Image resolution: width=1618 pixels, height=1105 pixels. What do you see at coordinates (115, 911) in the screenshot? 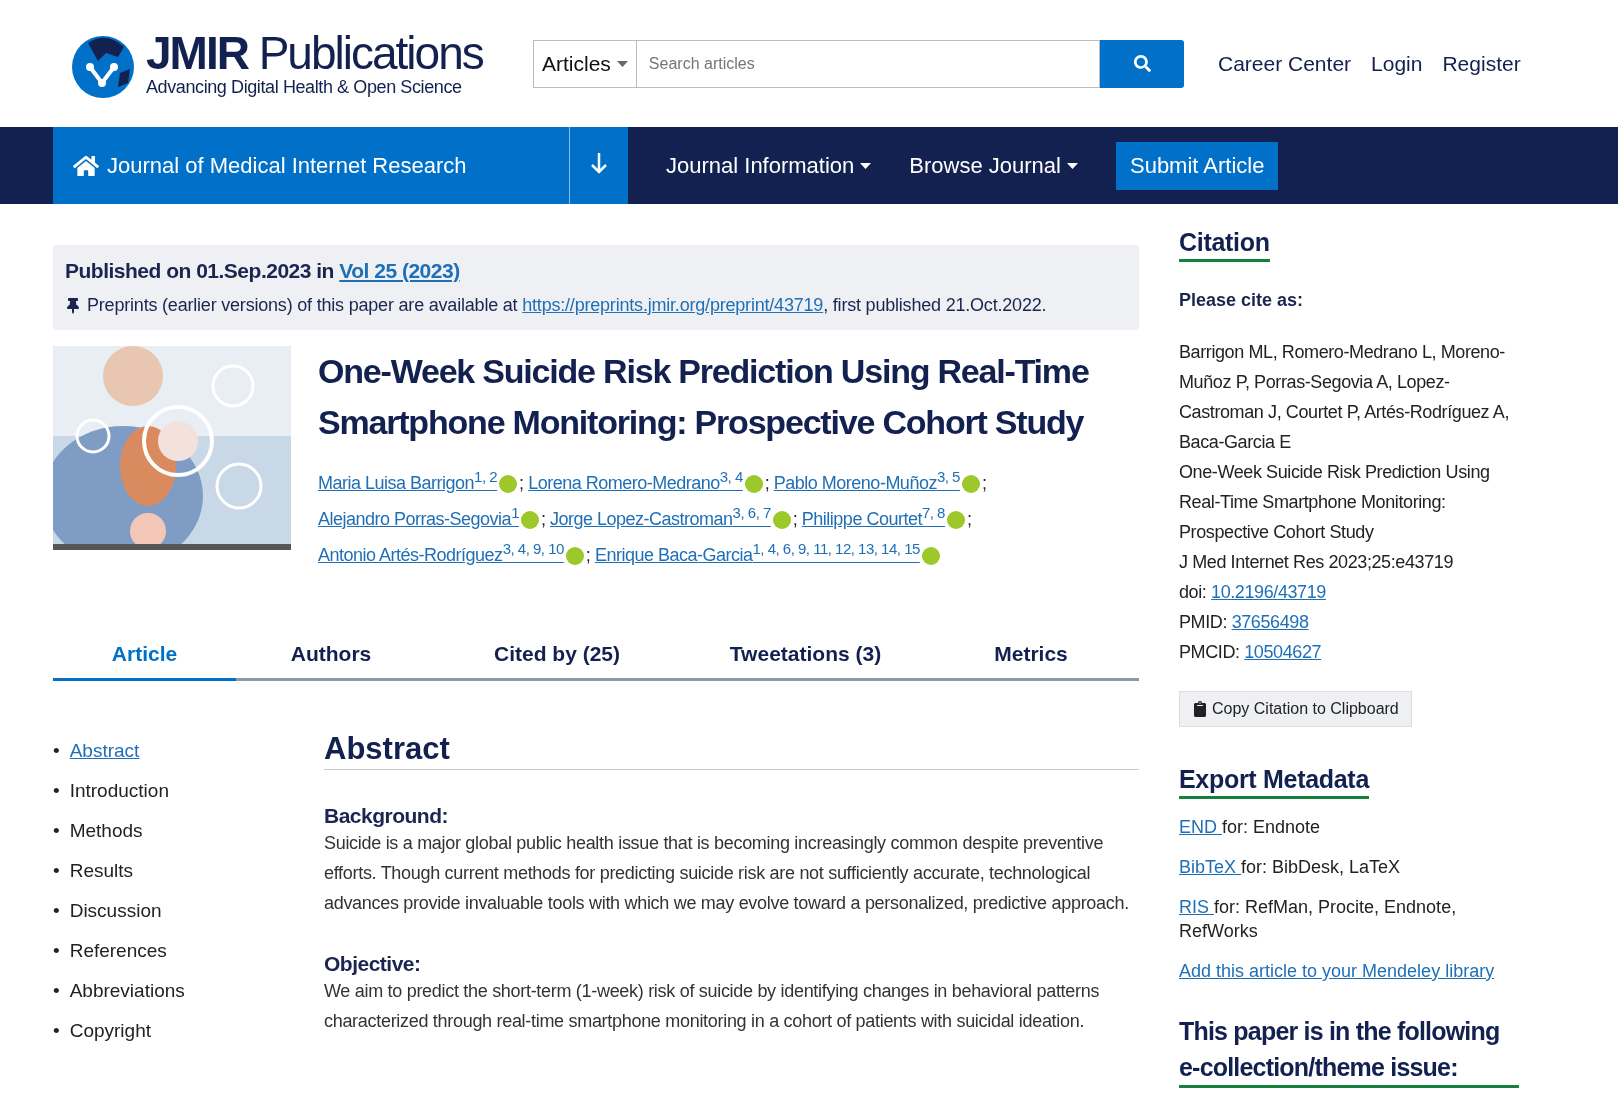
I see `toc-link: Discussion` at bounding box center [115, 911].